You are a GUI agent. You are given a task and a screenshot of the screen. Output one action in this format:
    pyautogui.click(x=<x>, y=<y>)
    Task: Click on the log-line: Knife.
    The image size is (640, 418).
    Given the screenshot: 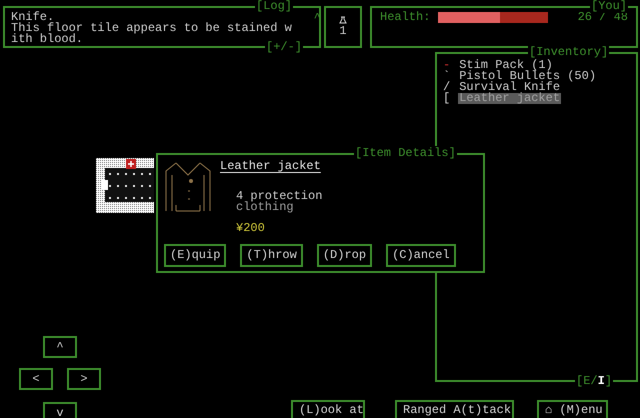 What is the action you would take?
    pyautogui.click(x=32, y=17)
    